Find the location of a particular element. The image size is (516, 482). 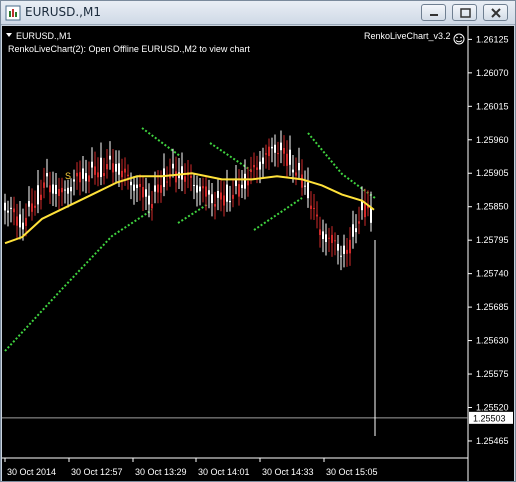

close-button is located at coordinates (495, 12).